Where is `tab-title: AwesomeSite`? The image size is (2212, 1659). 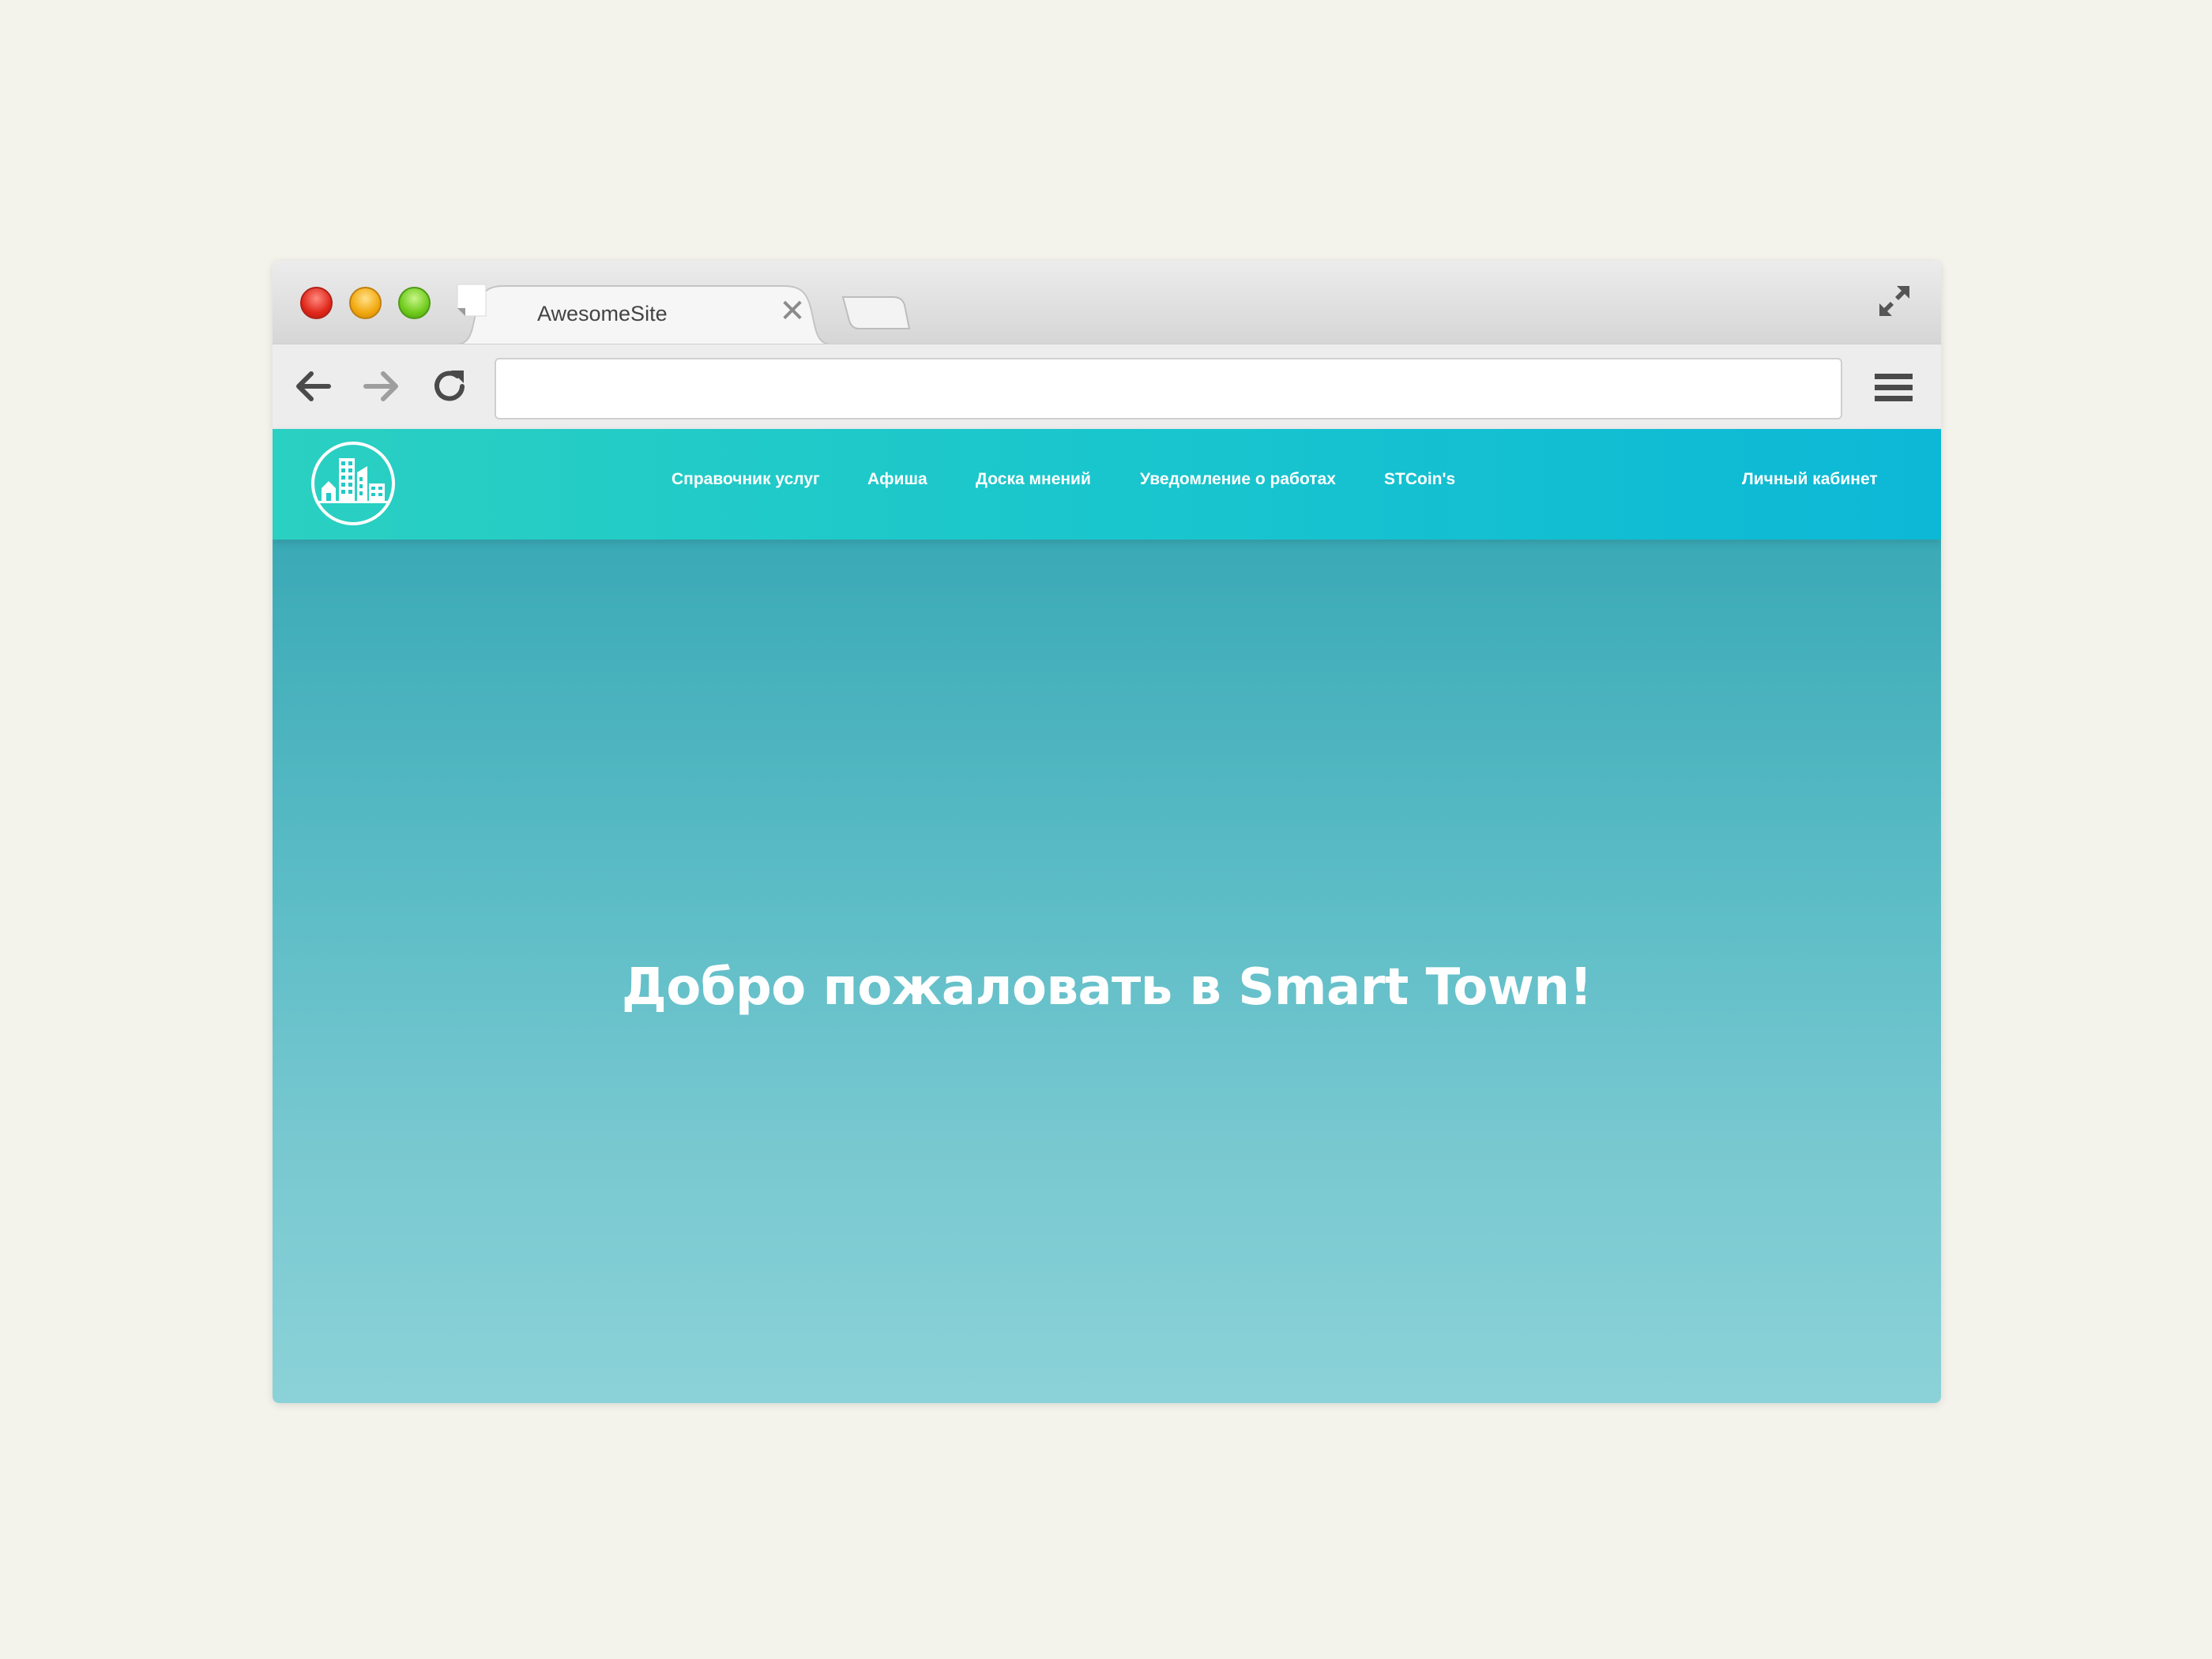
tab-title: AwesomeSite is located at coordinates (603, 313).